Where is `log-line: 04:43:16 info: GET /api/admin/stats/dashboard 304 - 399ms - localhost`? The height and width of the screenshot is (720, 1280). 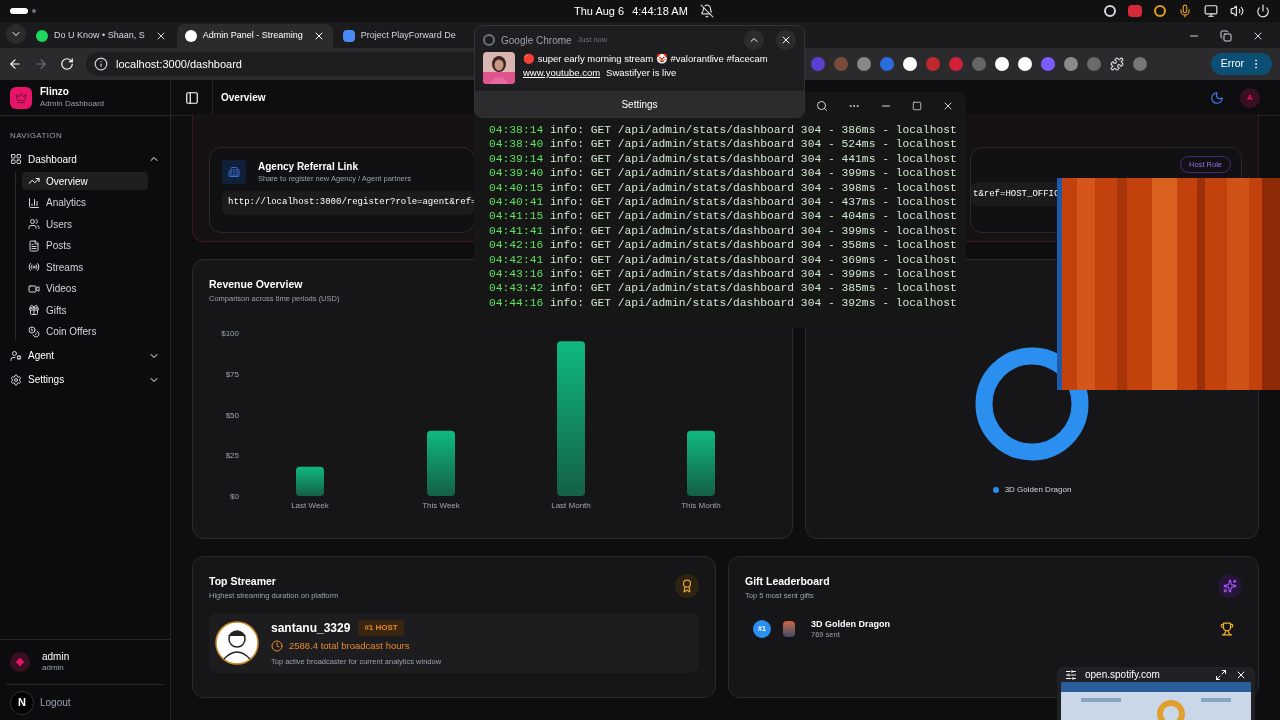
log-line: 04:43:16 info: GET /api/admin/stats/dashboard 304 - 399ms - localhost is located at coordinates (723, 274).